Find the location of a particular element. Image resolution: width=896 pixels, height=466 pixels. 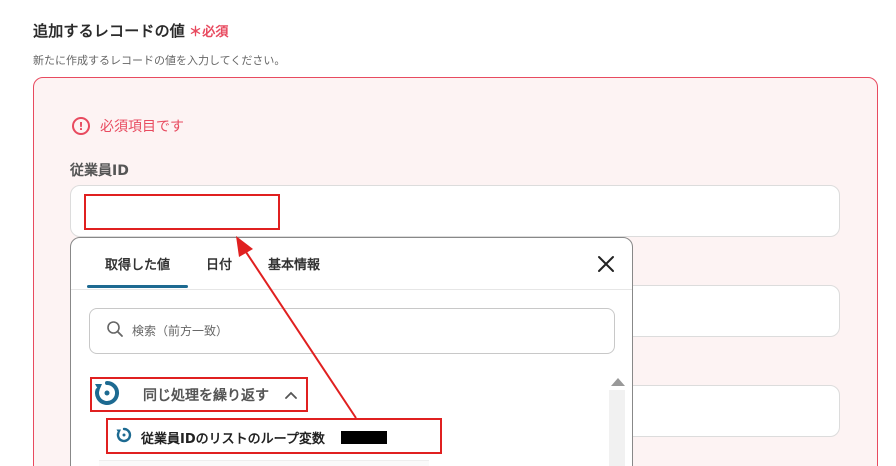

section-description: 新たに作成するレコードの値を入力してください。 is located at coordinates (159, 60).